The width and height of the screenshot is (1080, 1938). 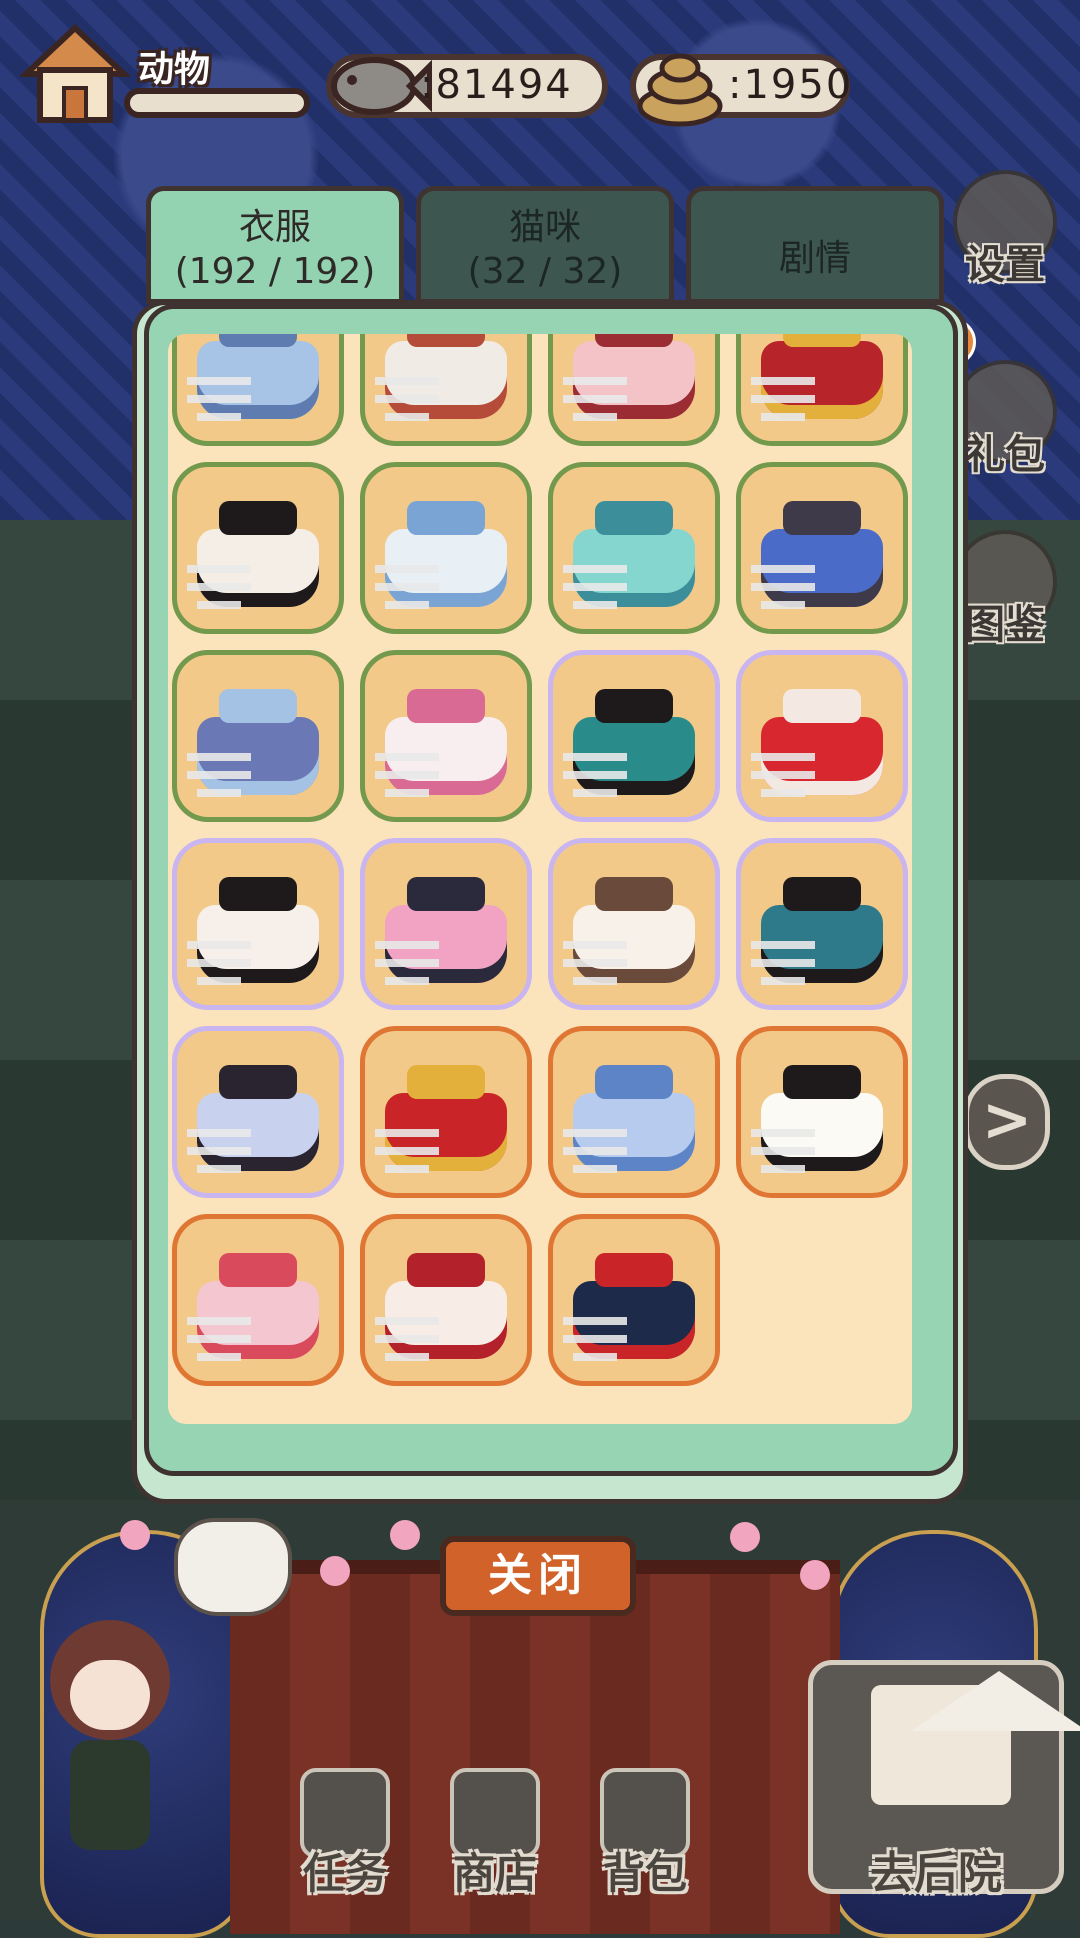 I want to click on poop-count: :1950, so click(x=791, y=85).